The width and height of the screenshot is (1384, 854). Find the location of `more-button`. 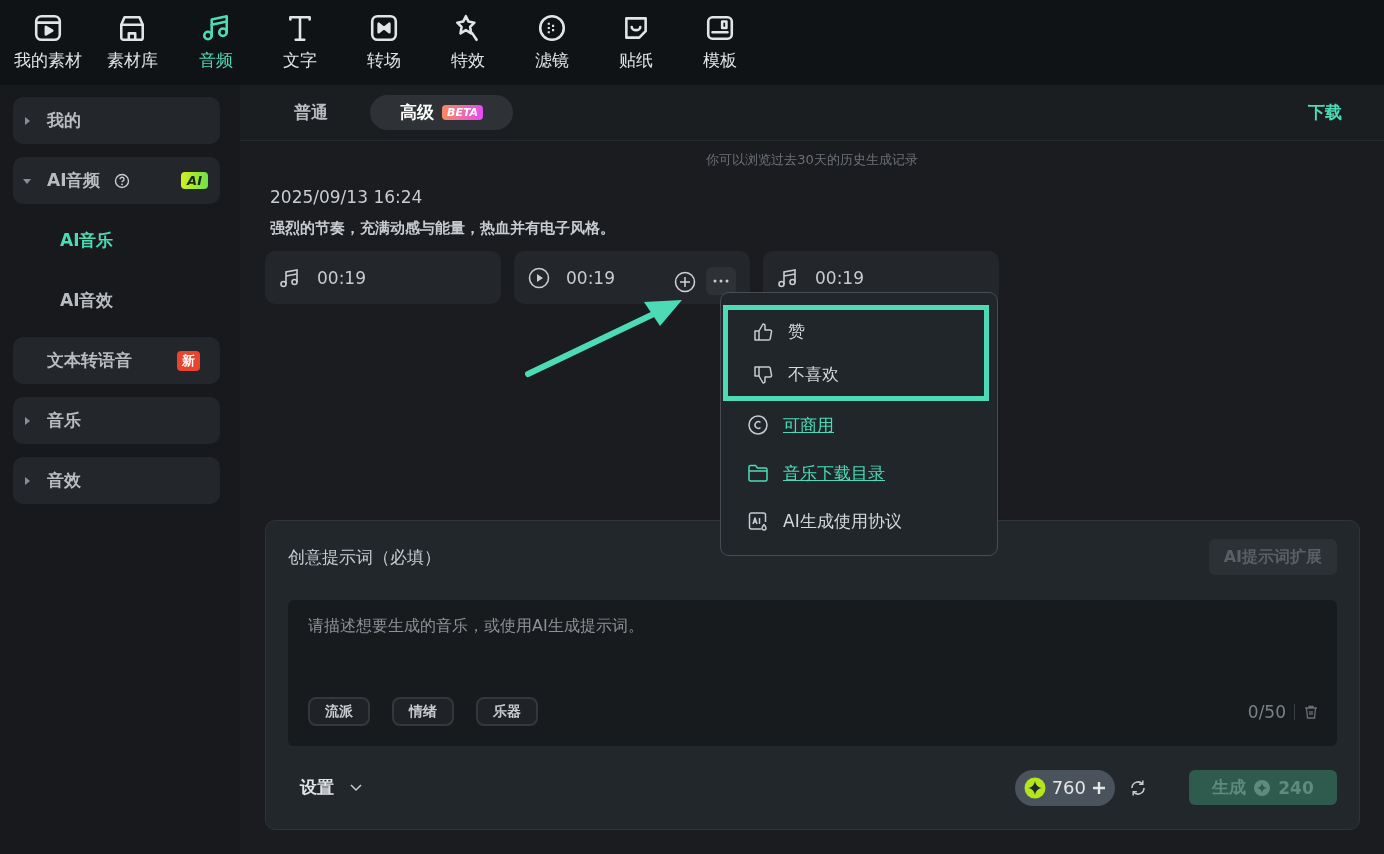

more-button is located at coordinates (721, 280).